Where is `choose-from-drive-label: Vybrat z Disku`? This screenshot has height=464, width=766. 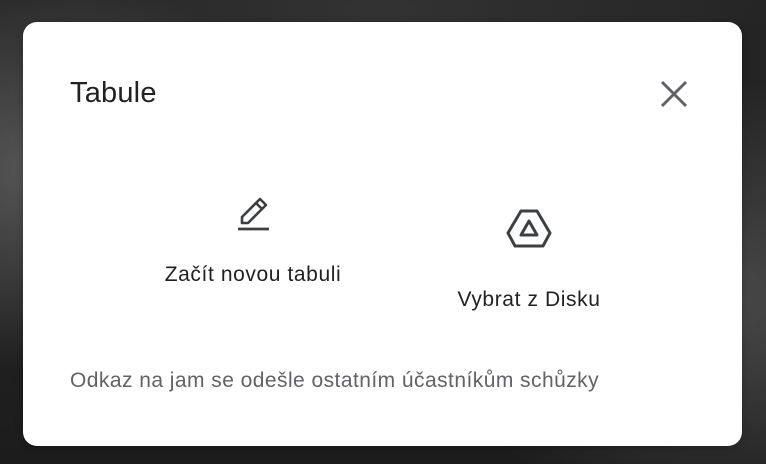
choose-from-drive-label: Vybrat z Disku is located at coordinates (529, 299).